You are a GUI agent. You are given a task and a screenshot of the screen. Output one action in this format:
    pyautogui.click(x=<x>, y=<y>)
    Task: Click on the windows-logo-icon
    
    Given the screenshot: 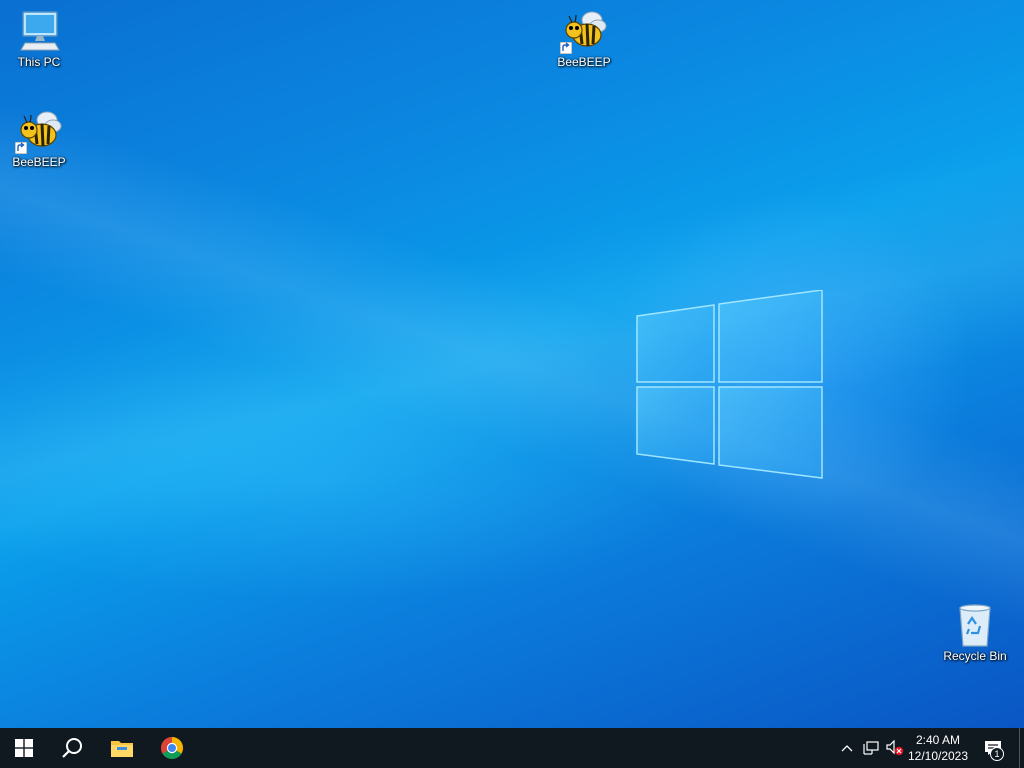 What is the action you would take?
    pyautogui.click(x=24, y=748)
    